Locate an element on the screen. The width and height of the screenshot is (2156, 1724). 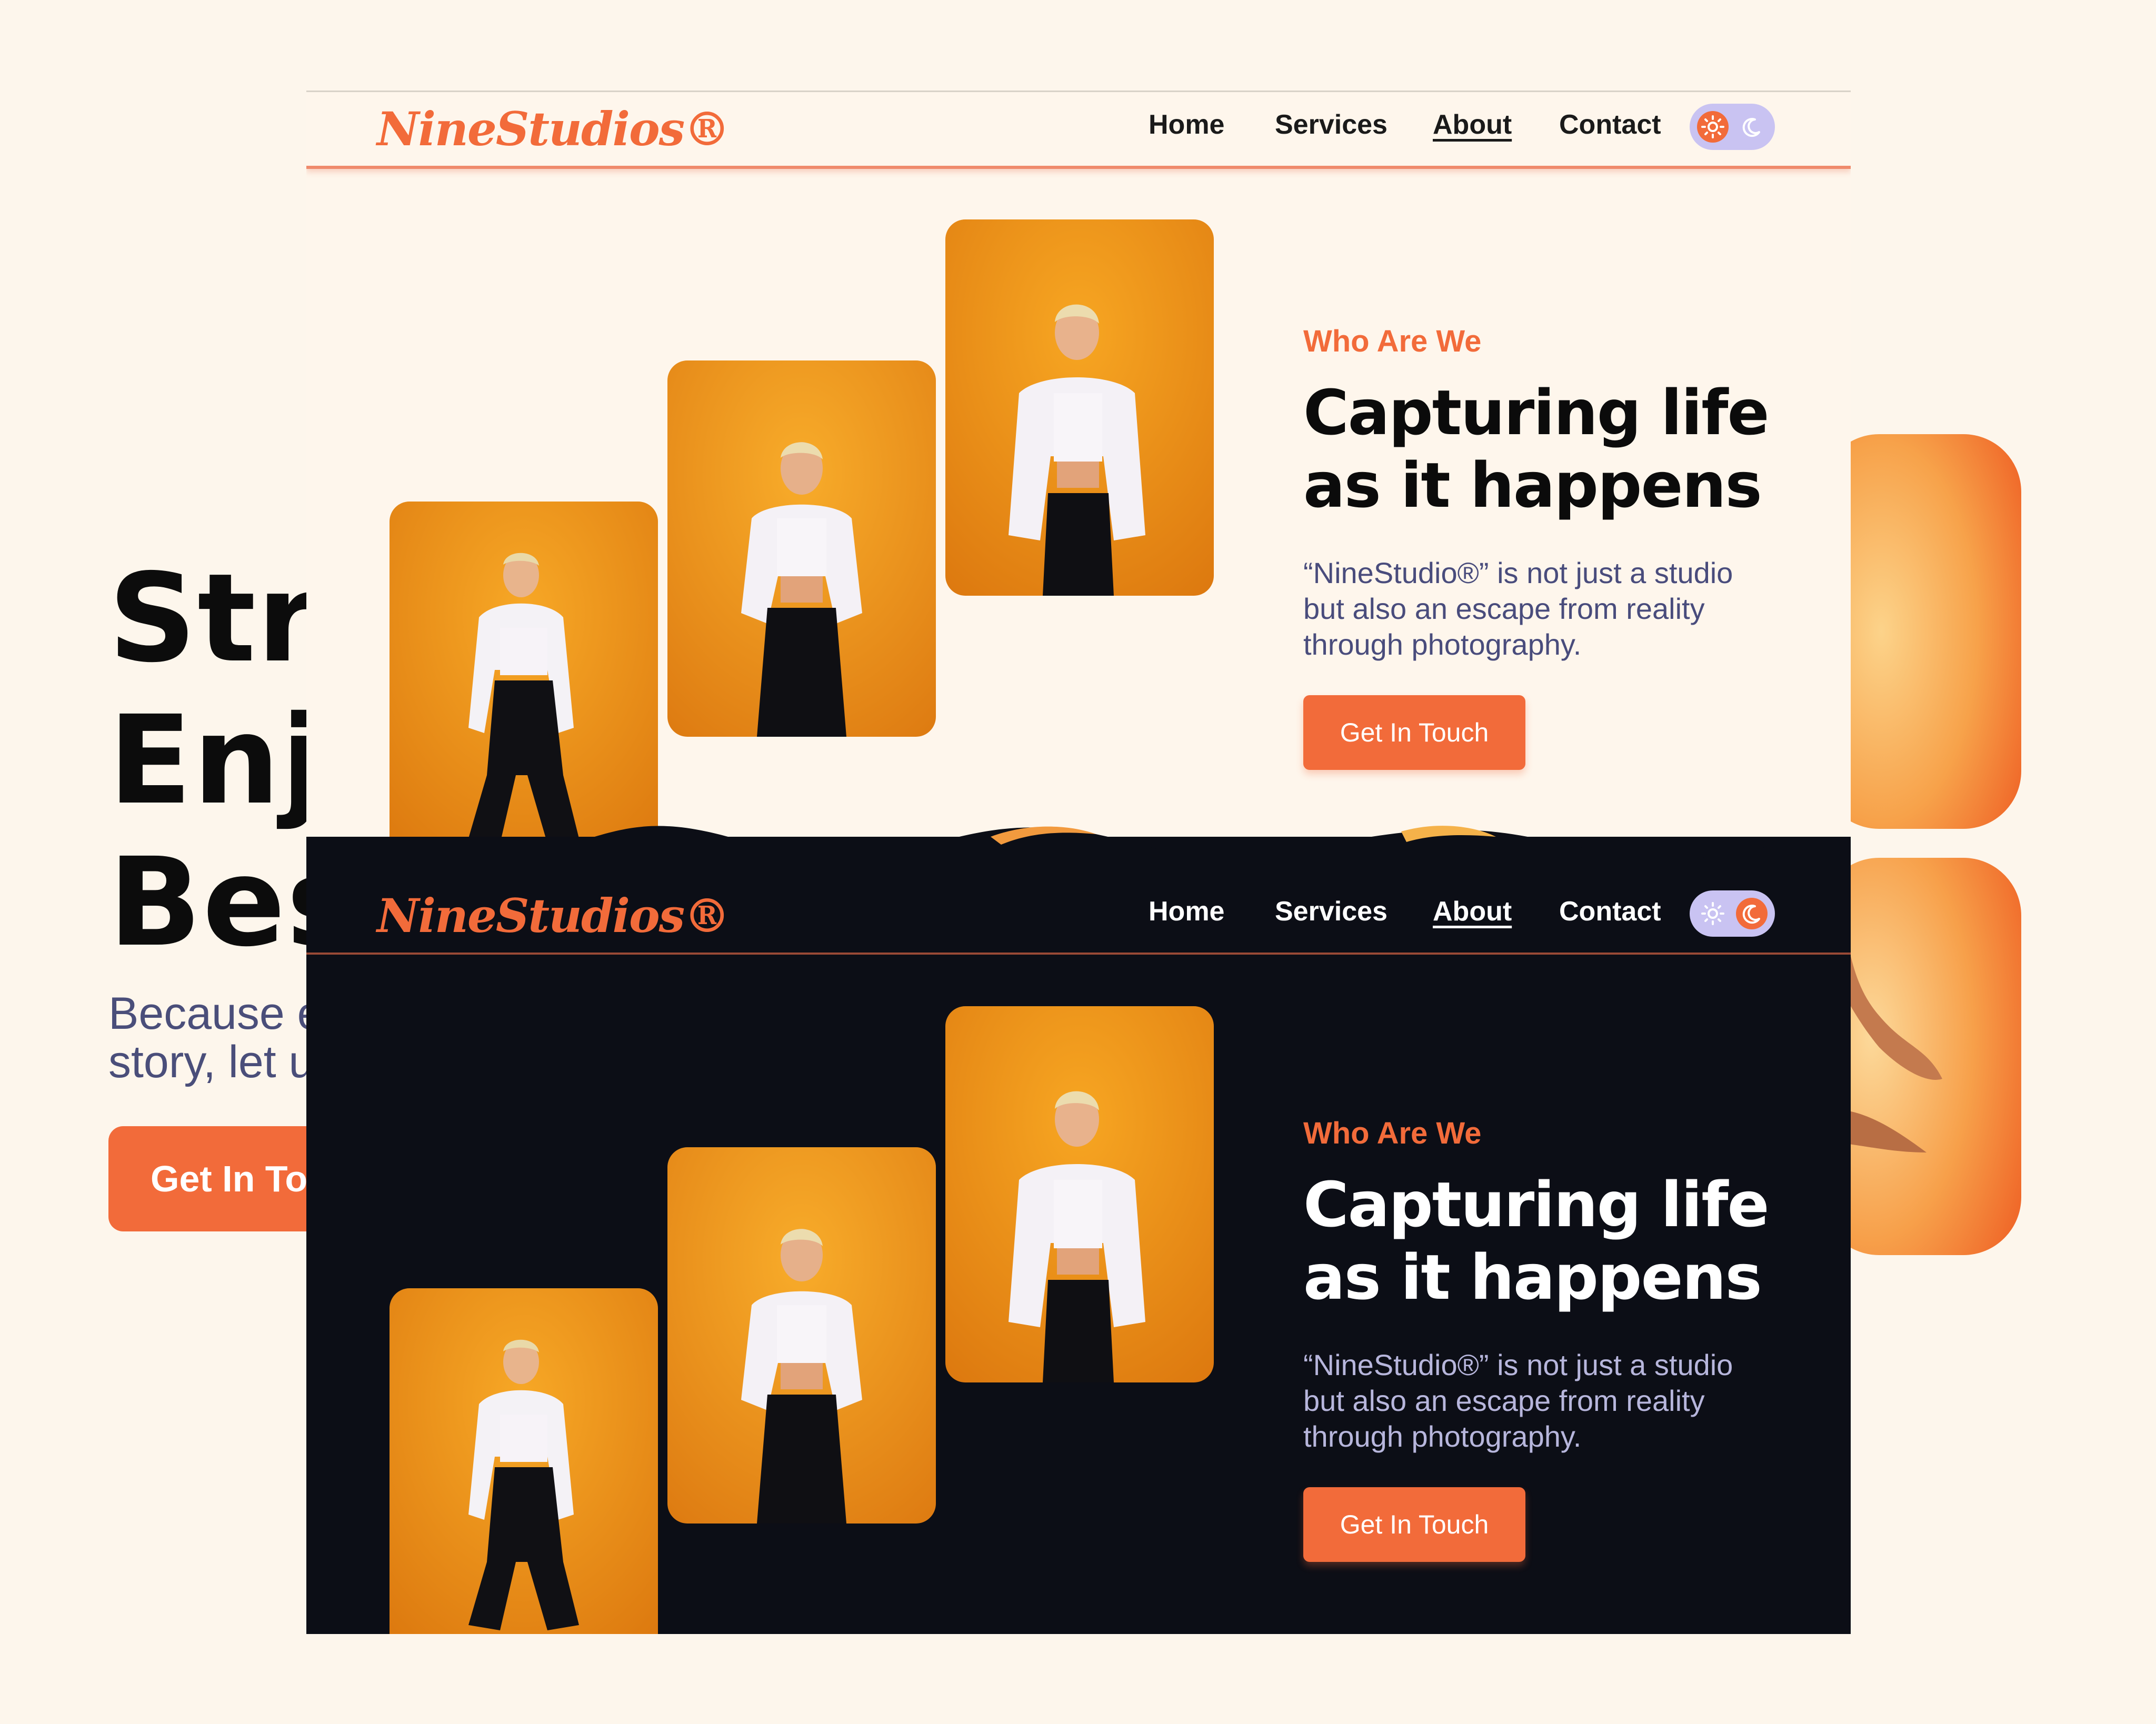
background-subtitle-line: Because e is located at coordinates (216, 1013).